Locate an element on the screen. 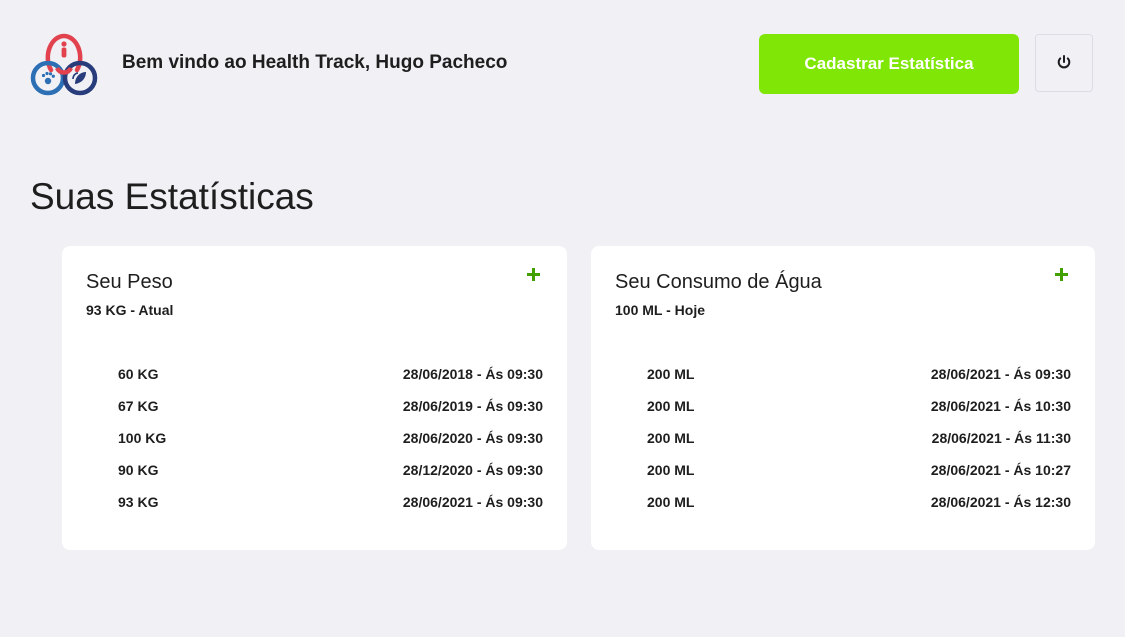 This screenshot has height=637, width=1125. card-subtitle: 100 ML - Hoje is located at coordinates (660, 310).